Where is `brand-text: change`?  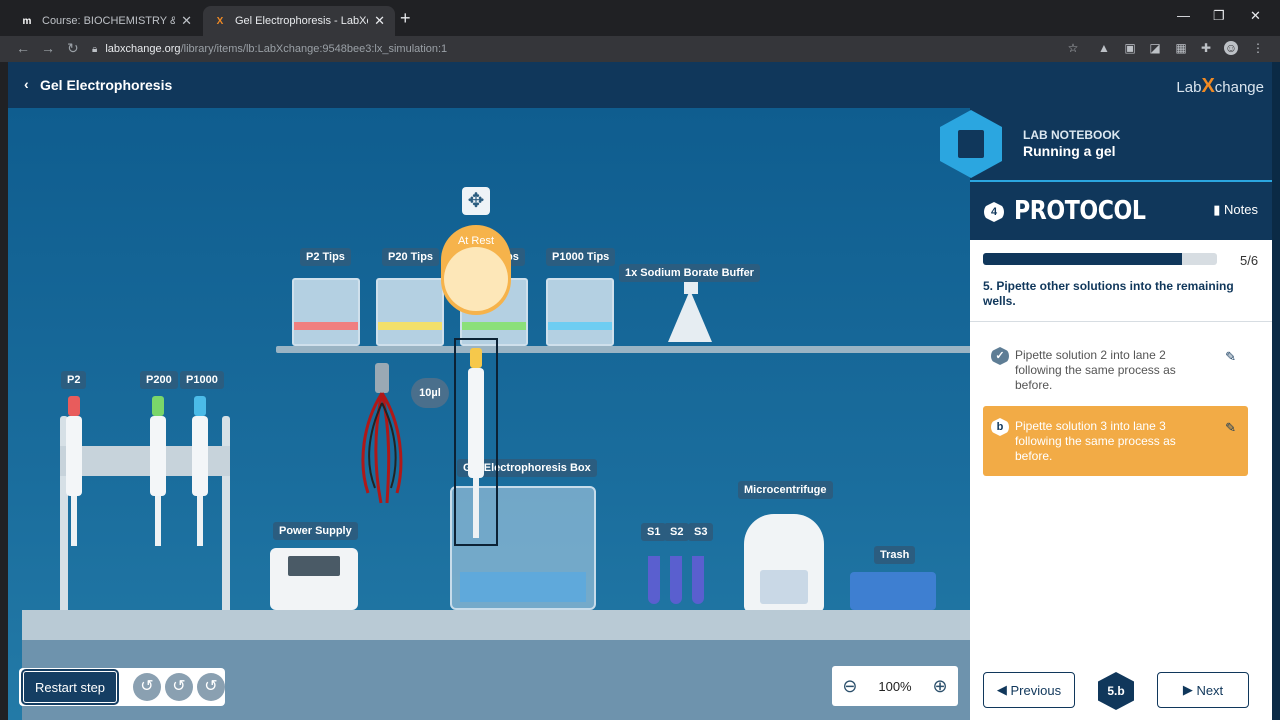
brand-text: change is located at coordinates (1239, 87).